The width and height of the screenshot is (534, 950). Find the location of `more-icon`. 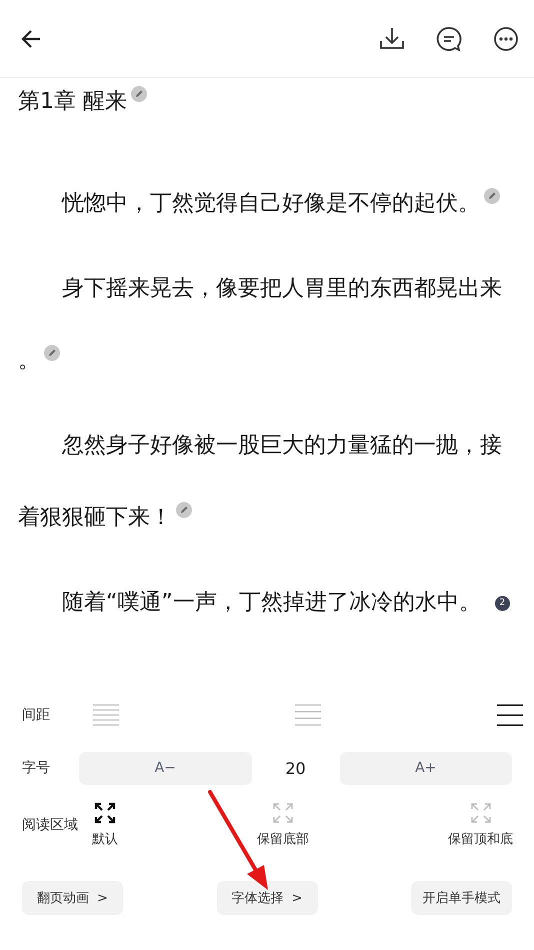

more-icon is located at coordinates (506, 38).